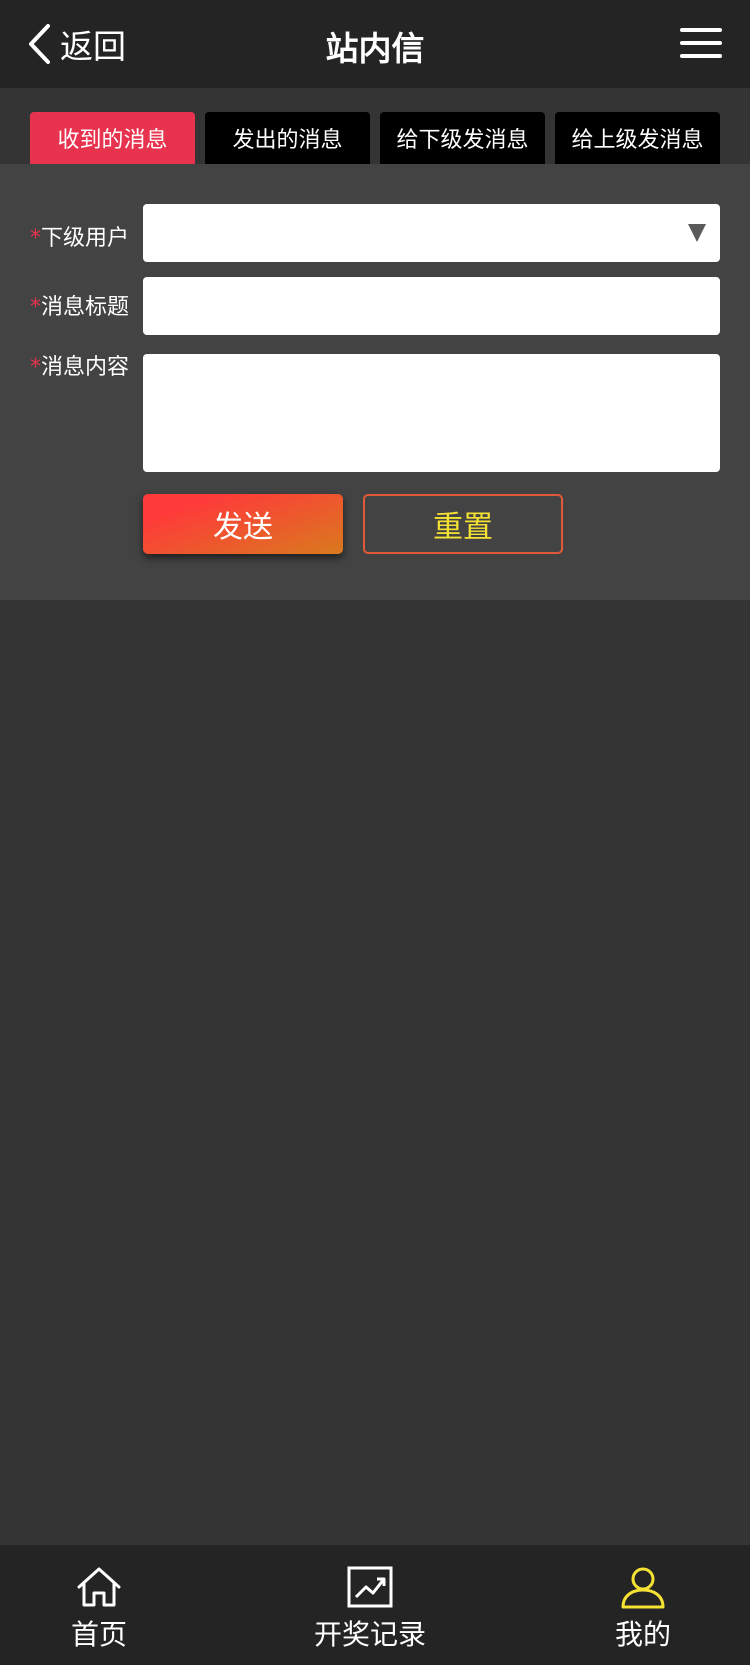  I want to click on title-label: *消息标题, so click(79, 305).